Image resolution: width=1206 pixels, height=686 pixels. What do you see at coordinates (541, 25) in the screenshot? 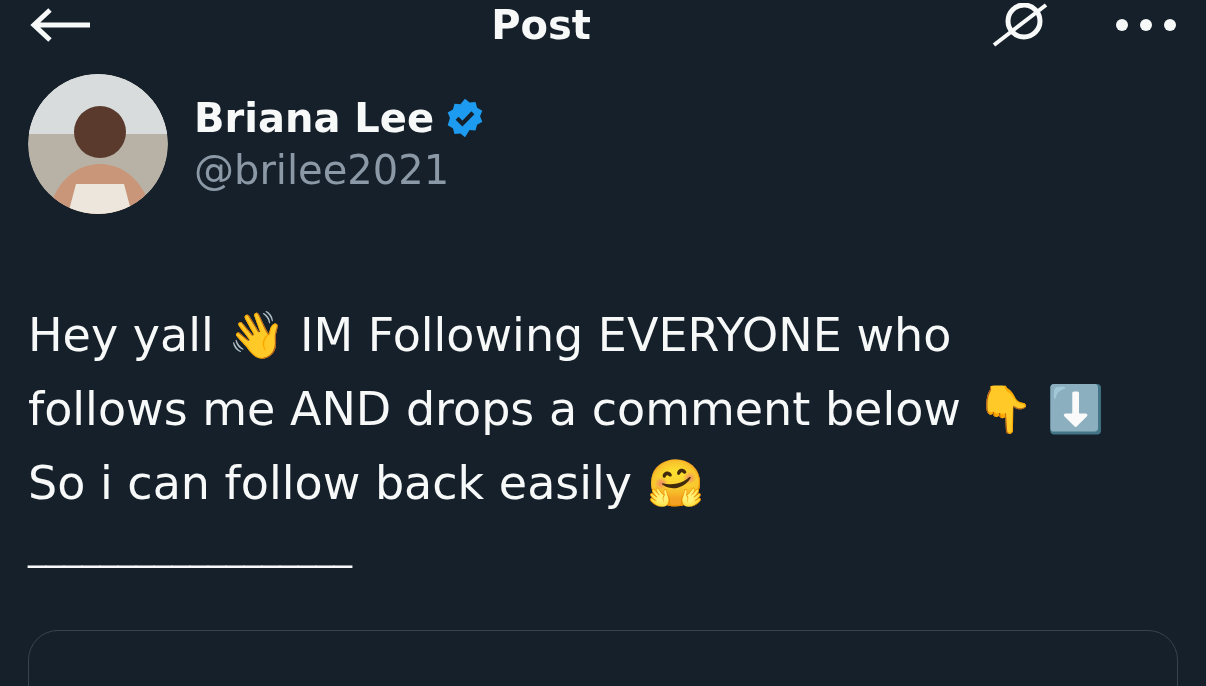
I see `page-title: Post` at bounding box center [541, 25].